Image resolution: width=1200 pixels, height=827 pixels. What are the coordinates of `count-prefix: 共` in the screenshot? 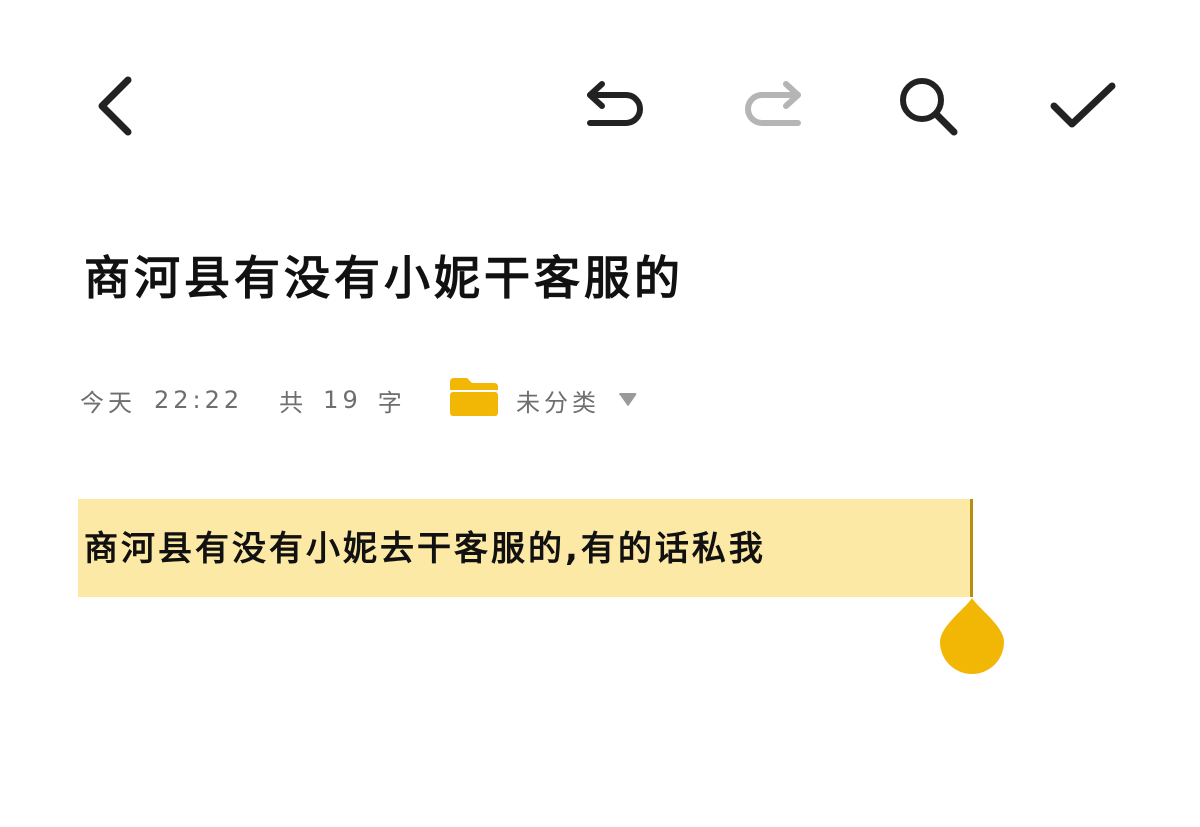 It's located at (293, 402).